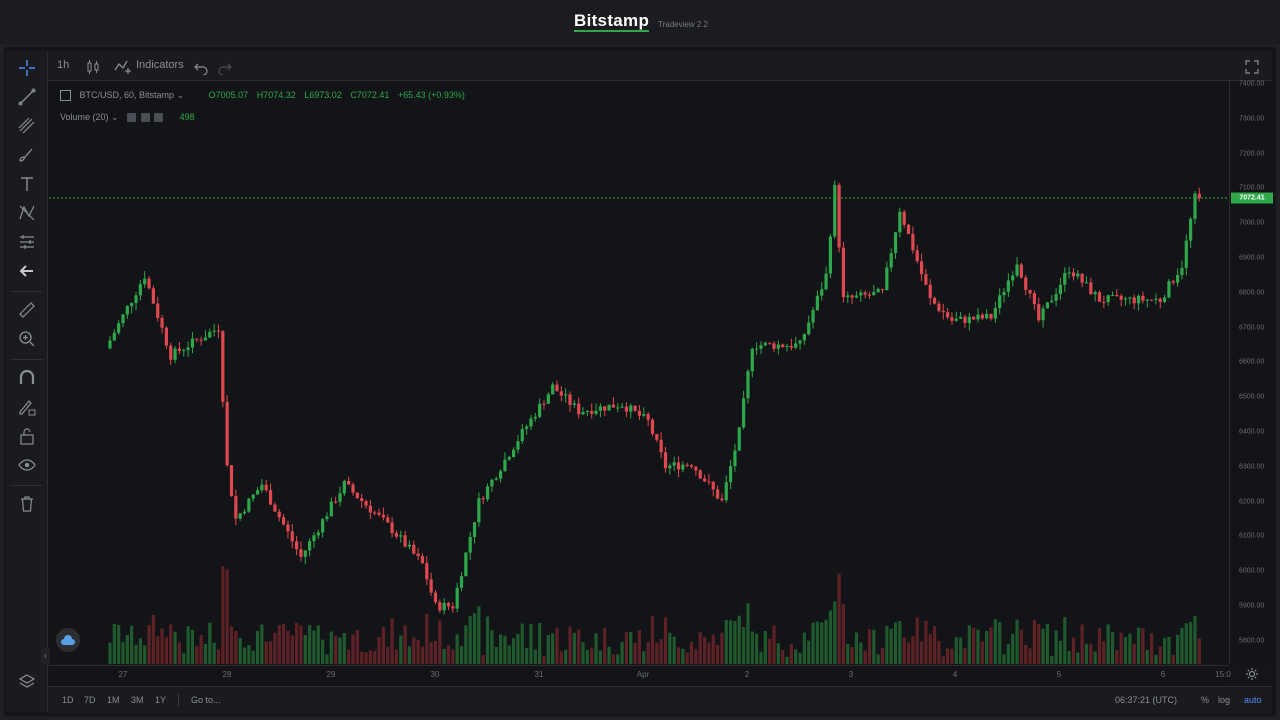 This screenshot has width=1280, height=720. Describe the element at coordinates (84, 117) in the screenshot. I see `volume-label: Volume (20)` at that location.